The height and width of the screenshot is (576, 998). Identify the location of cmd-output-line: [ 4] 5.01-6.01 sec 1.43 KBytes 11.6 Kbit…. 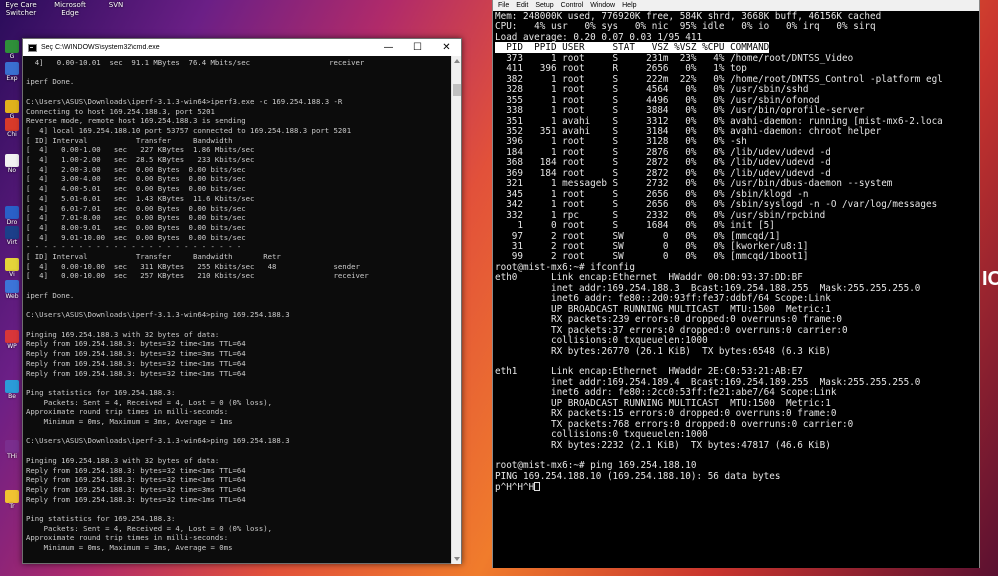
(140, 198).